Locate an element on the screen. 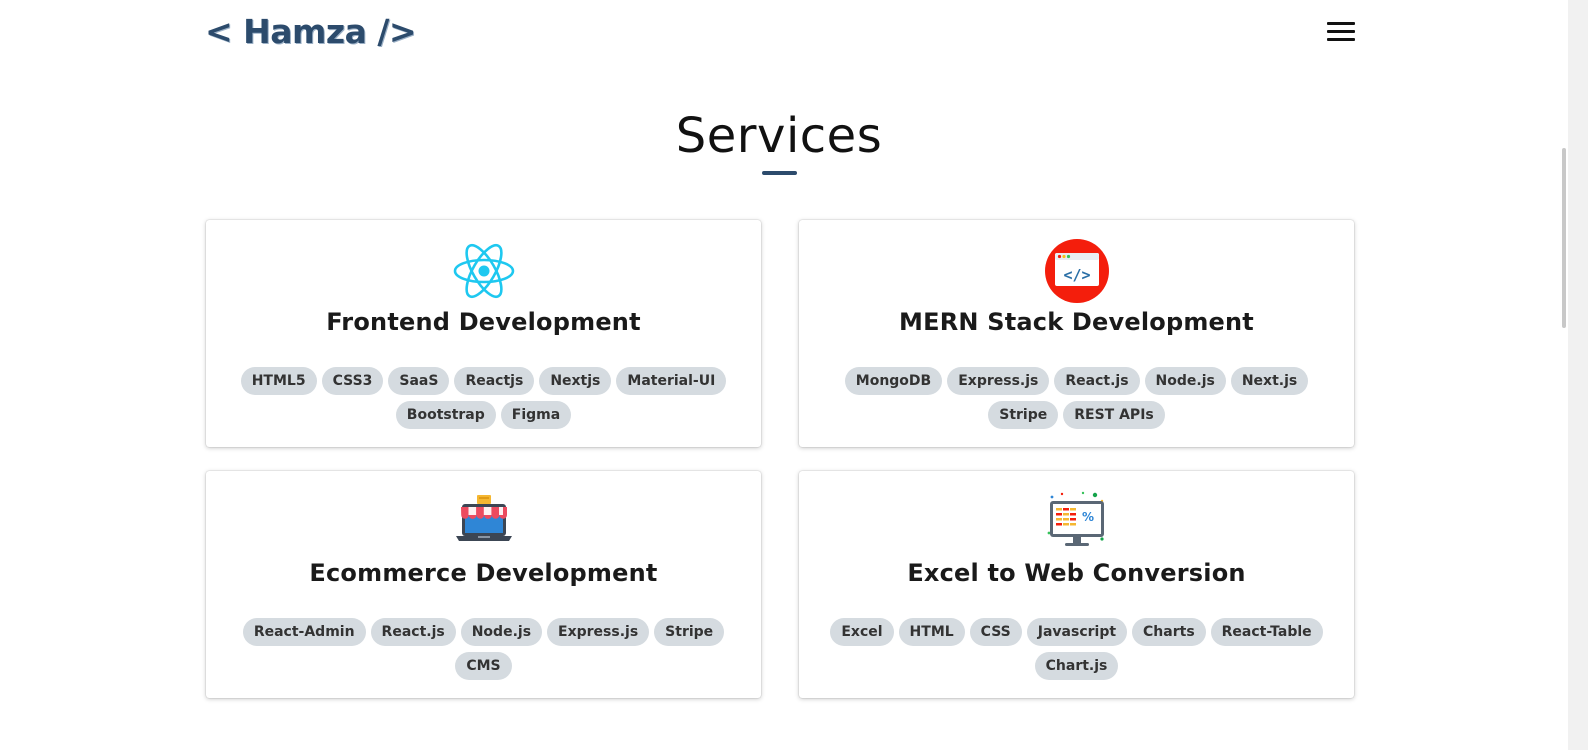 This screenshot has height=750, width=1588. tag-chip: React-Table is located at coordinates (1266, 632).